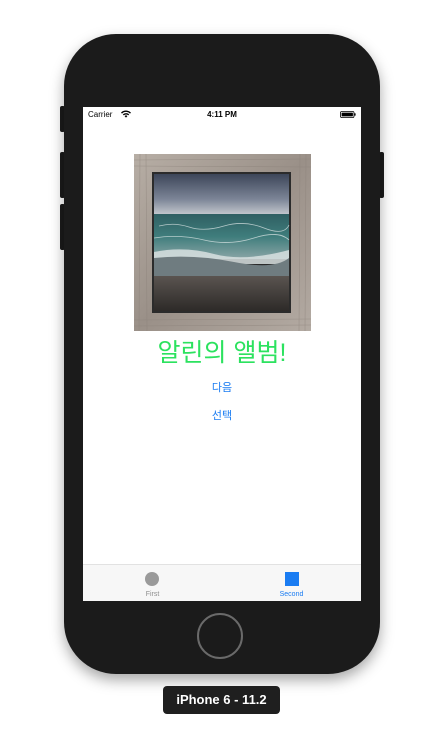 The width and height of the screenshot is (444, 756). What do you see at coordinates (152, 594) in the screenshot?
I see `tab-first-label: First` at bounding box center [152, 594].